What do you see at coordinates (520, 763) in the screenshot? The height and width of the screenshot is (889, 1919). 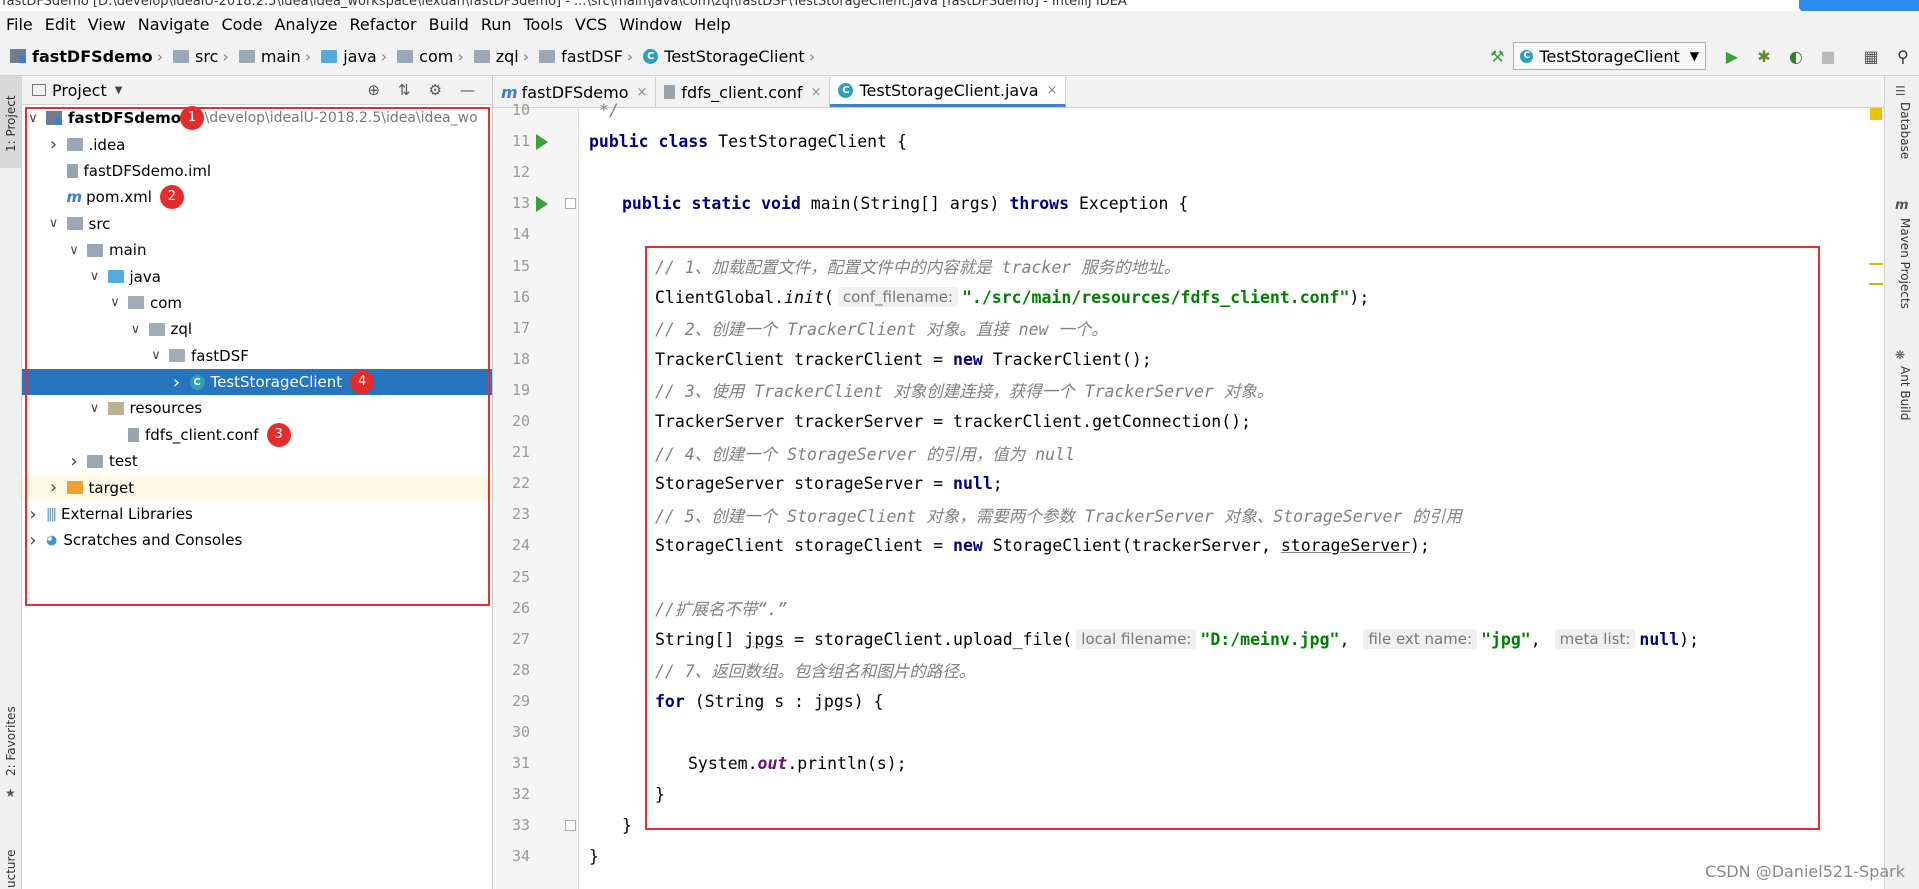 I see `line-number: 31` at bounding box center [520, 763].